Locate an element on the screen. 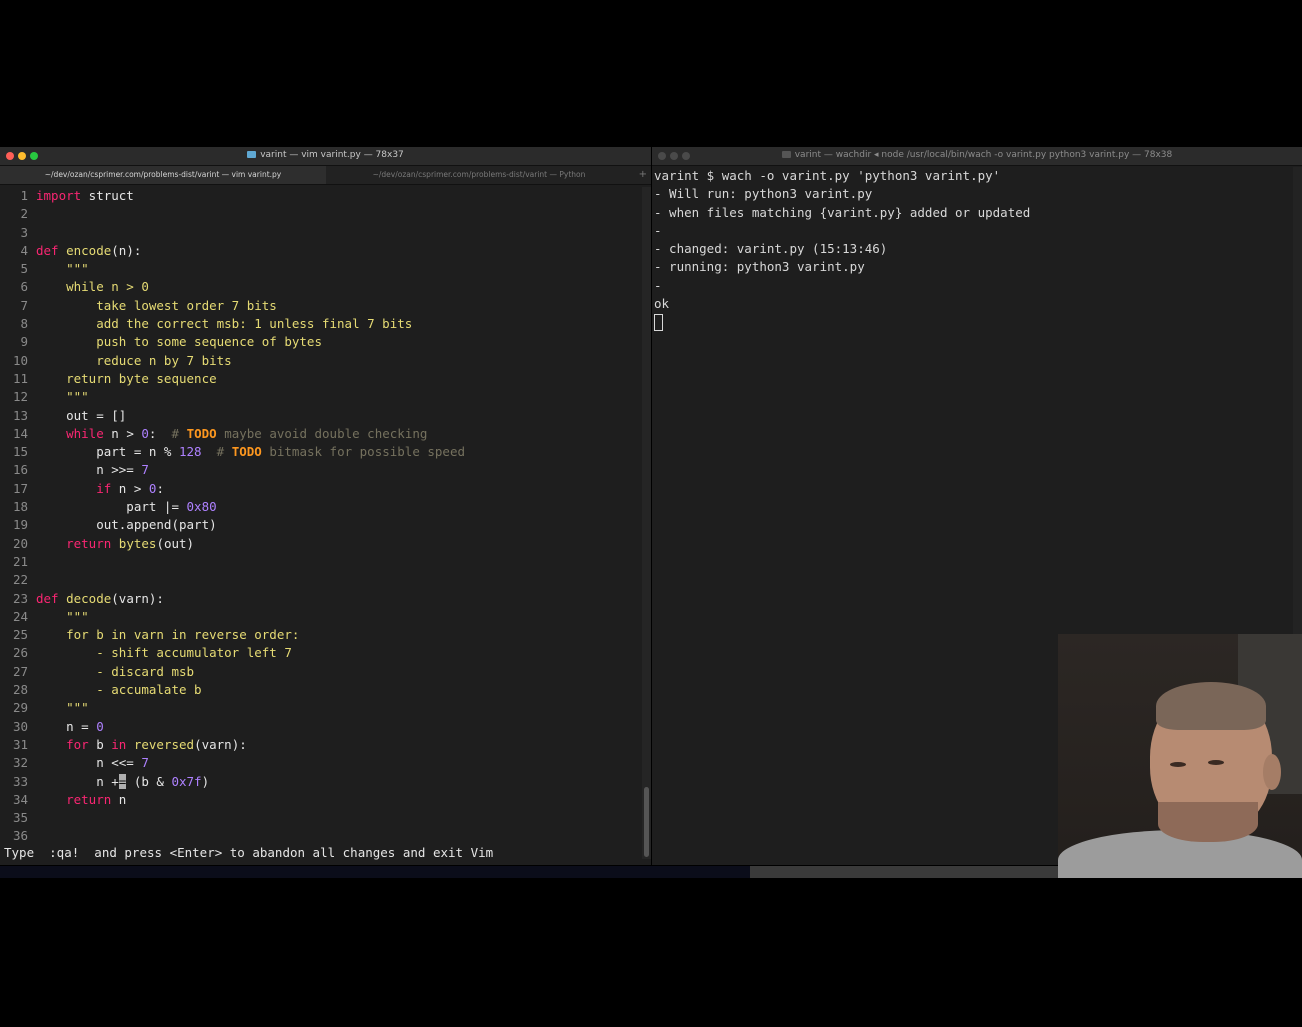 This screenshot has width=1302, height=1027. code-line: 19 out.append(part) is located at coordinates (320, 525).